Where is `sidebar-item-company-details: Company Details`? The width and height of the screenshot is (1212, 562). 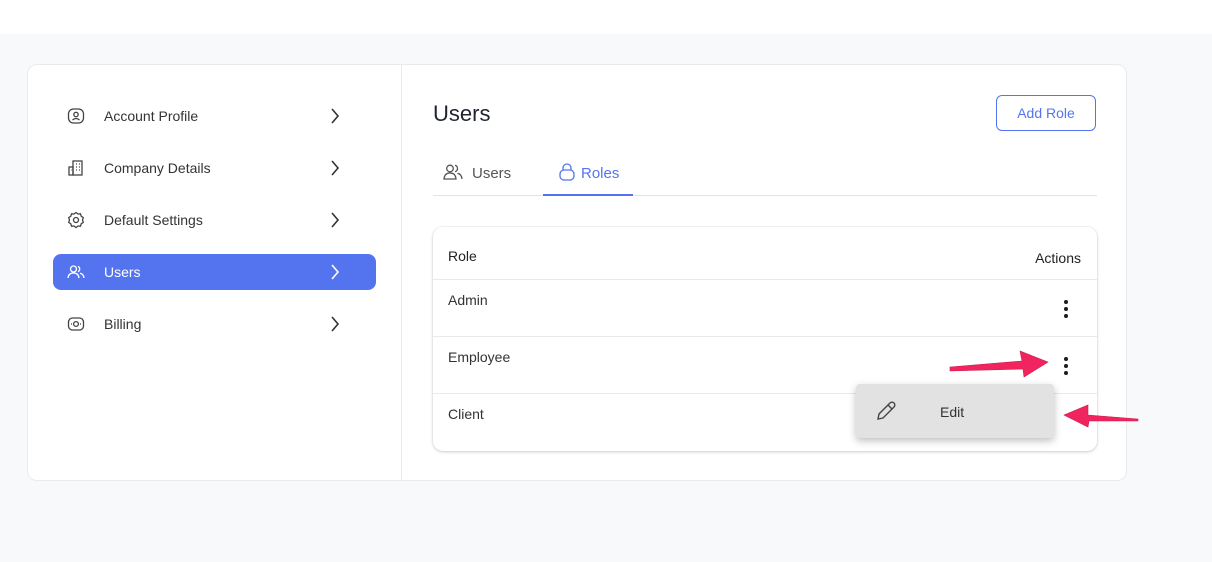 sidebar-item-company-details: Company Details is located at coordinates (214, 168).